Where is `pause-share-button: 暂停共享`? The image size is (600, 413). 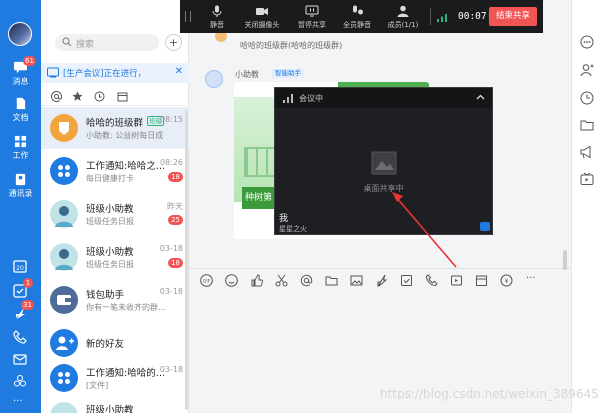 pause-share-button: 暂停共享 is located at coordinates (312, 17).